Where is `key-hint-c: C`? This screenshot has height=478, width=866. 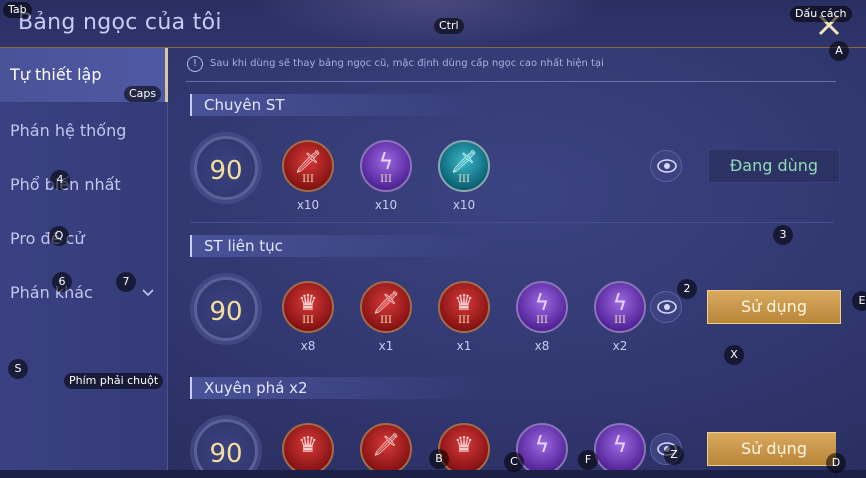
key-hint-c: C is located at coordinates (514, 462).